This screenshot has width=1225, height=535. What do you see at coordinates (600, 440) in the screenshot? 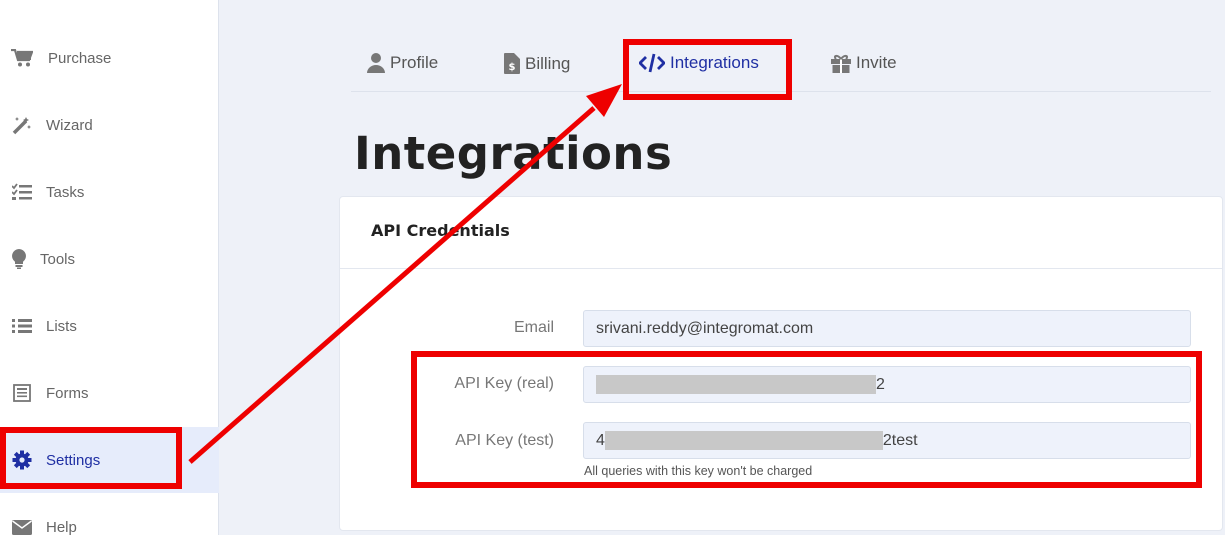
I see `api-key-test-value-start: 4` at bounding box center [600, 440].